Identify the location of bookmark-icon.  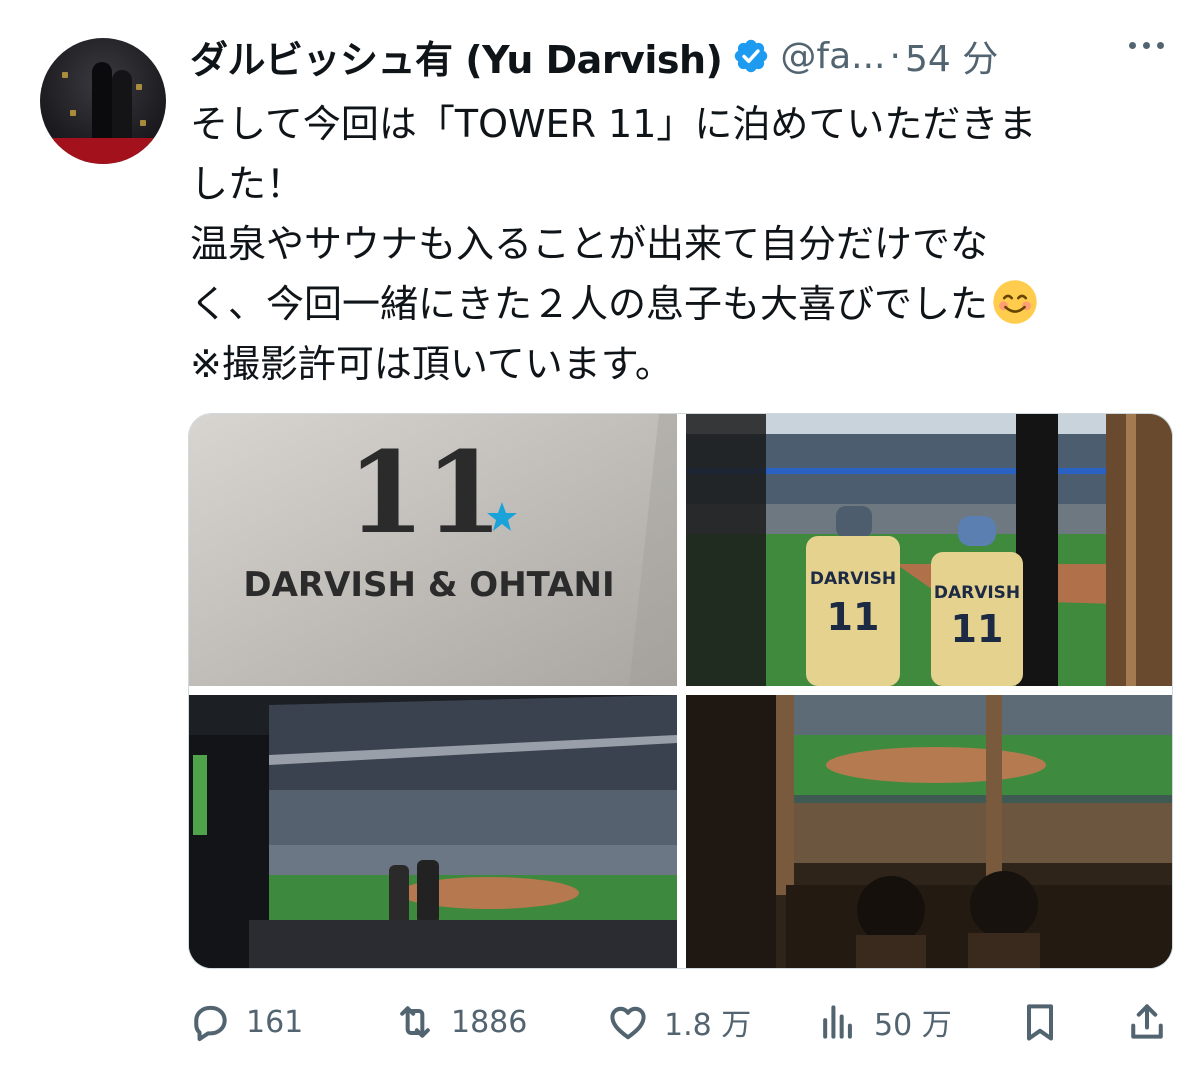
(1040, 1022).